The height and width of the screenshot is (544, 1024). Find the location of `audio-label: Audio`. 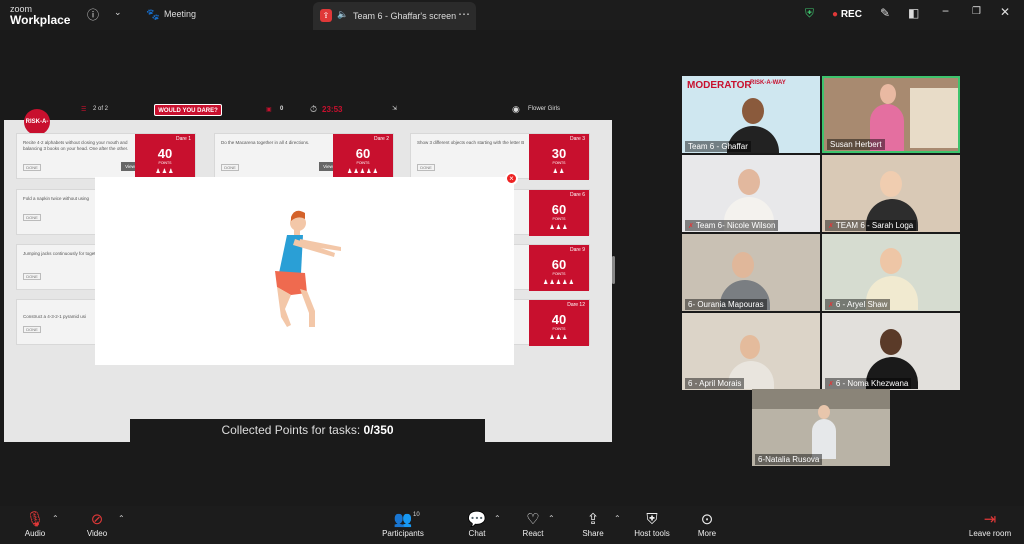

audio-label: Audio is located at coordinates (35, 533).